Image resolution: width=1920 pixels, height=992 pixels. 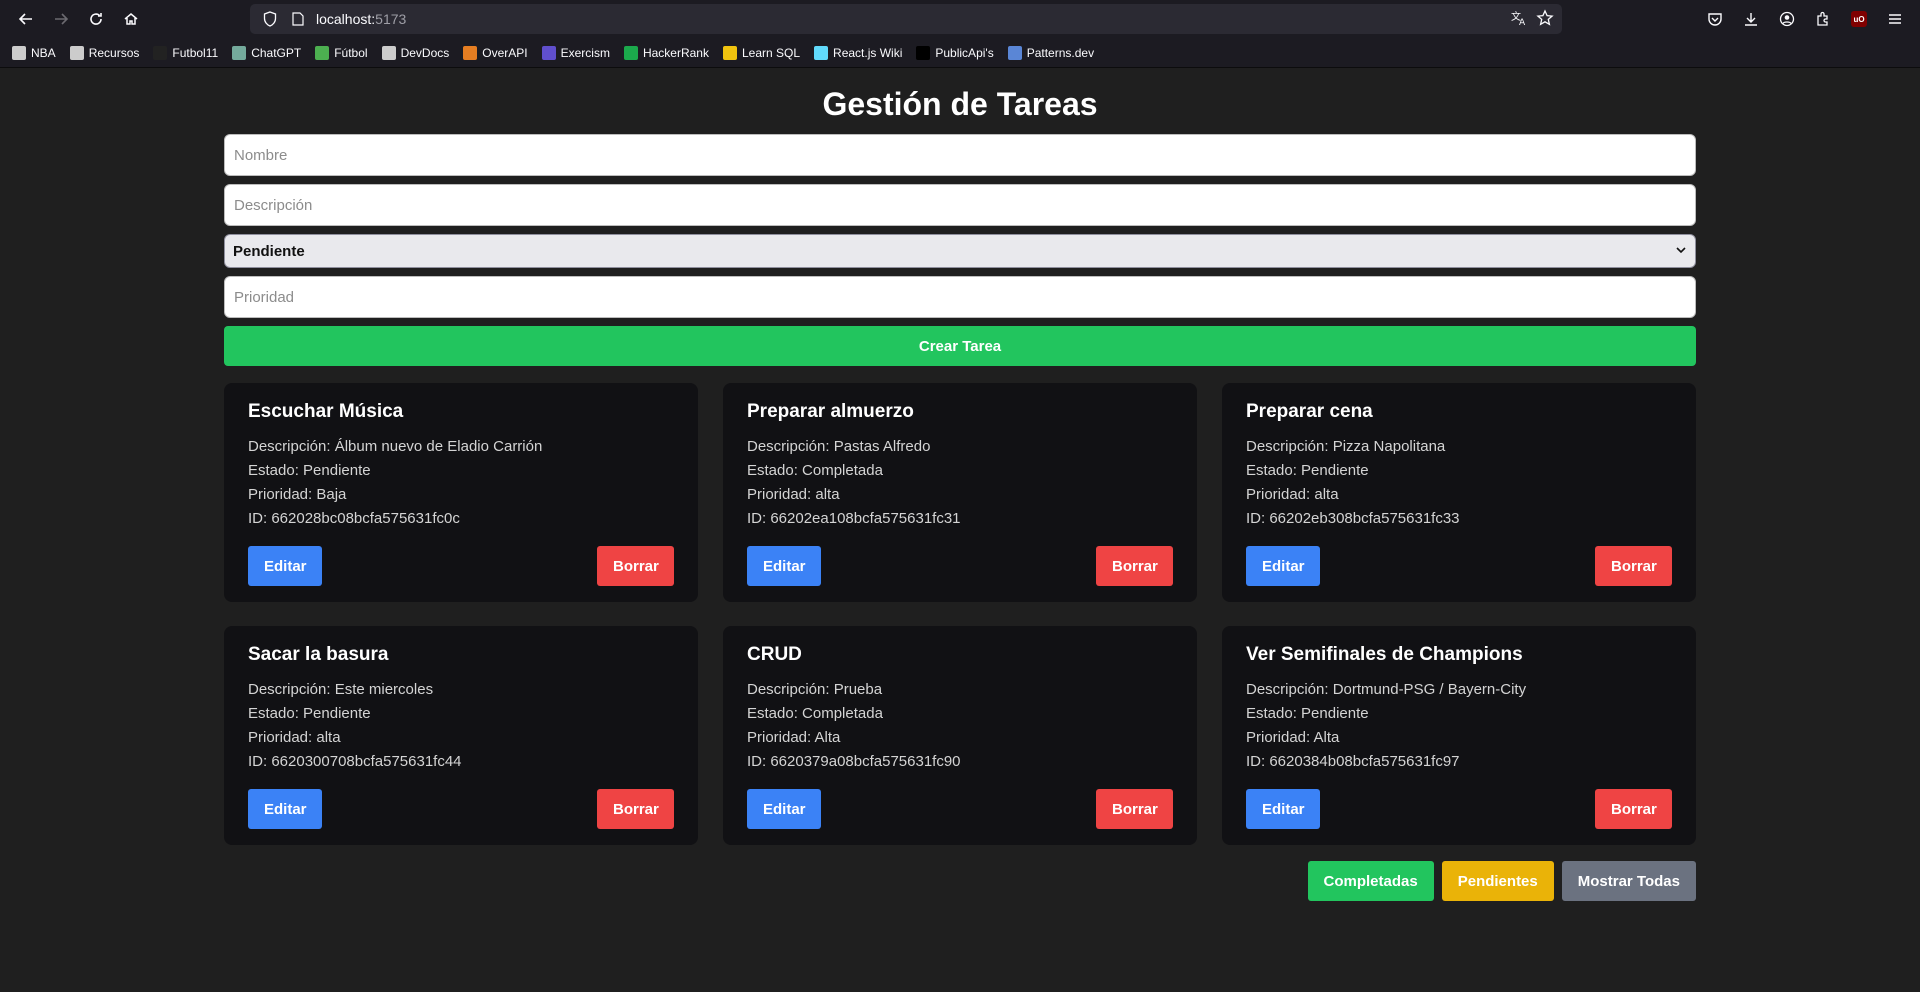 I want to click on chevron-down-icon, so click(x=1681, y=251).